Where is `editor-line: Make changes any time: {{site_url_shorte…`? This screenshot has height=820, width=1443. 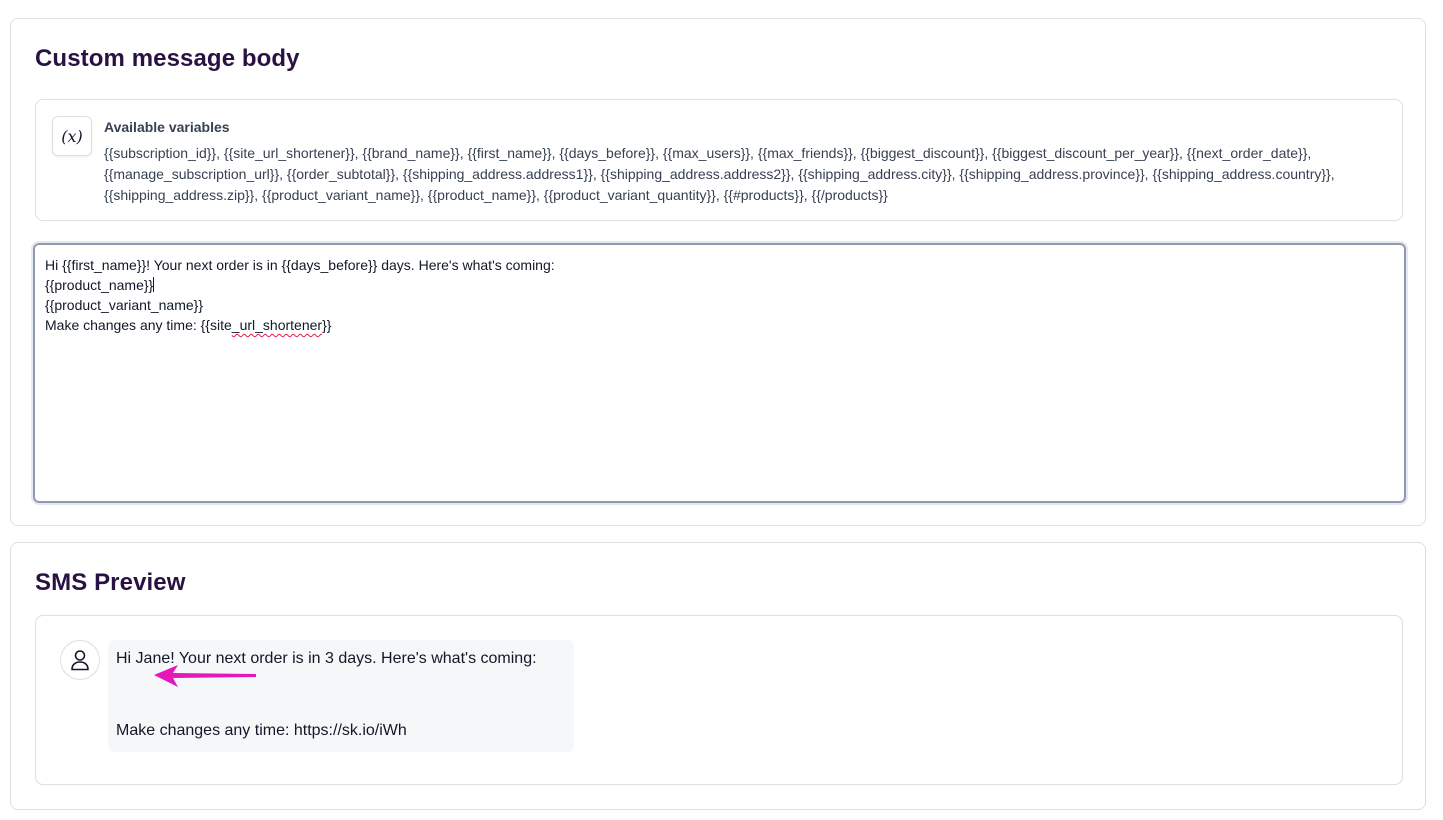
editor-line: Make changes any time: {{site_url_shorte… is located at coordinates (719, 325).